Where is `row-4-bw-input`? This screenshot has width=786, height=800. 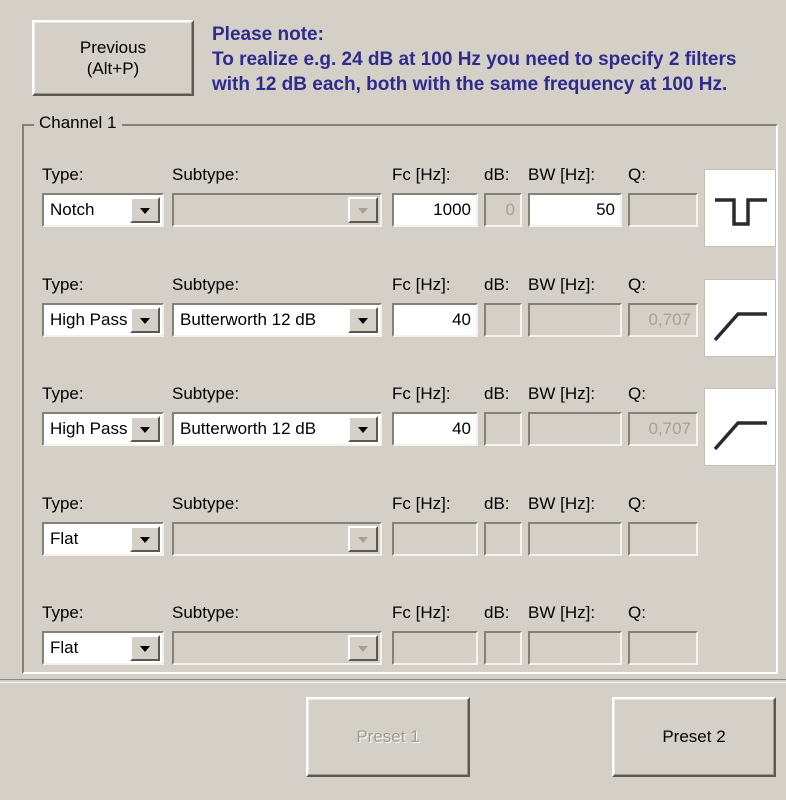
row-4-bw-input is located at coordinates (575, 648).